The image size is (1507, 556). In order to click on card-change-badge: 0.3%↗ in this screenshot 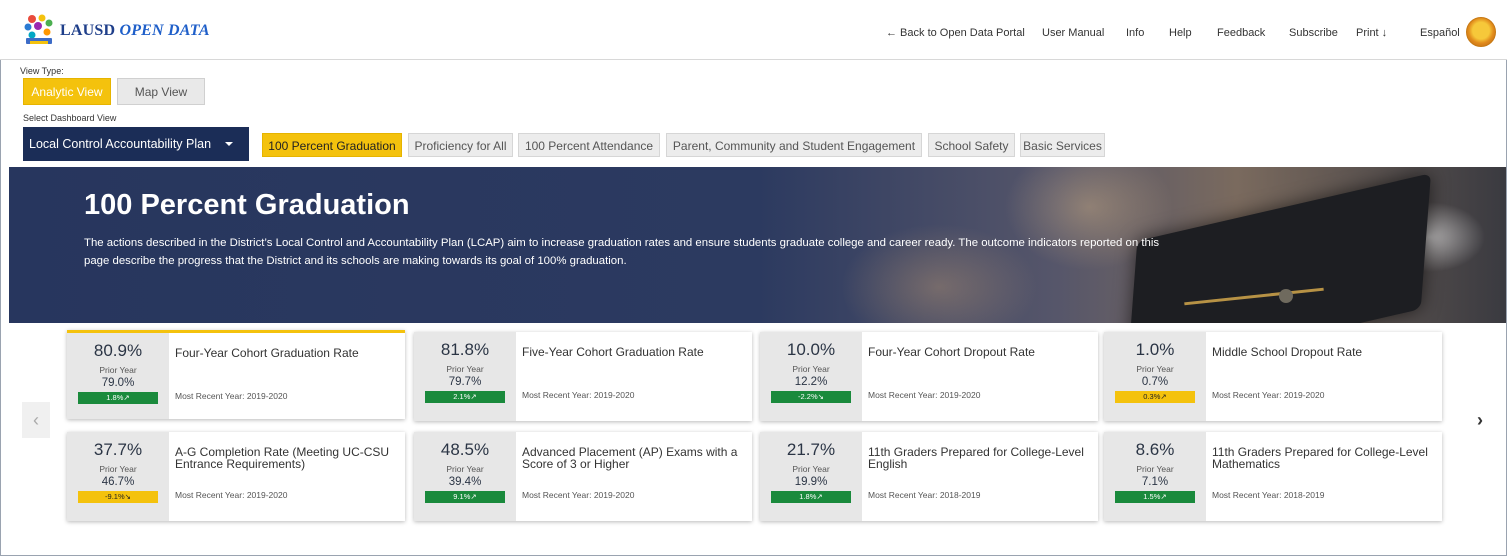, I will do `click(1155, 397)`.